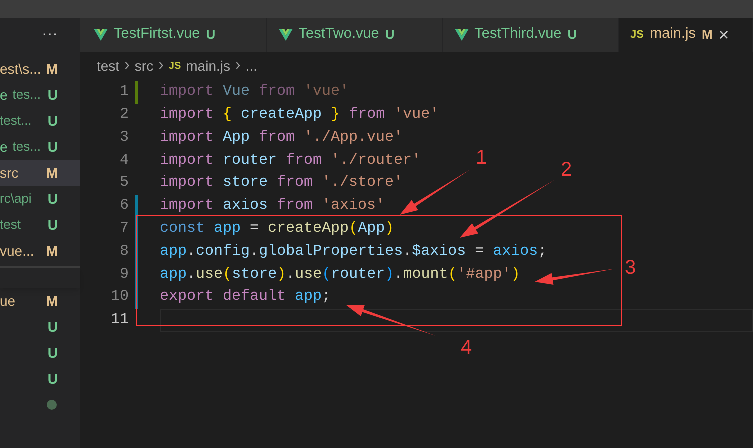 This screenshot has width=753, height=448. Describe the element at coordinates (291, 160) in the screenshot. I see `code-line: import router from './router'` at that location.